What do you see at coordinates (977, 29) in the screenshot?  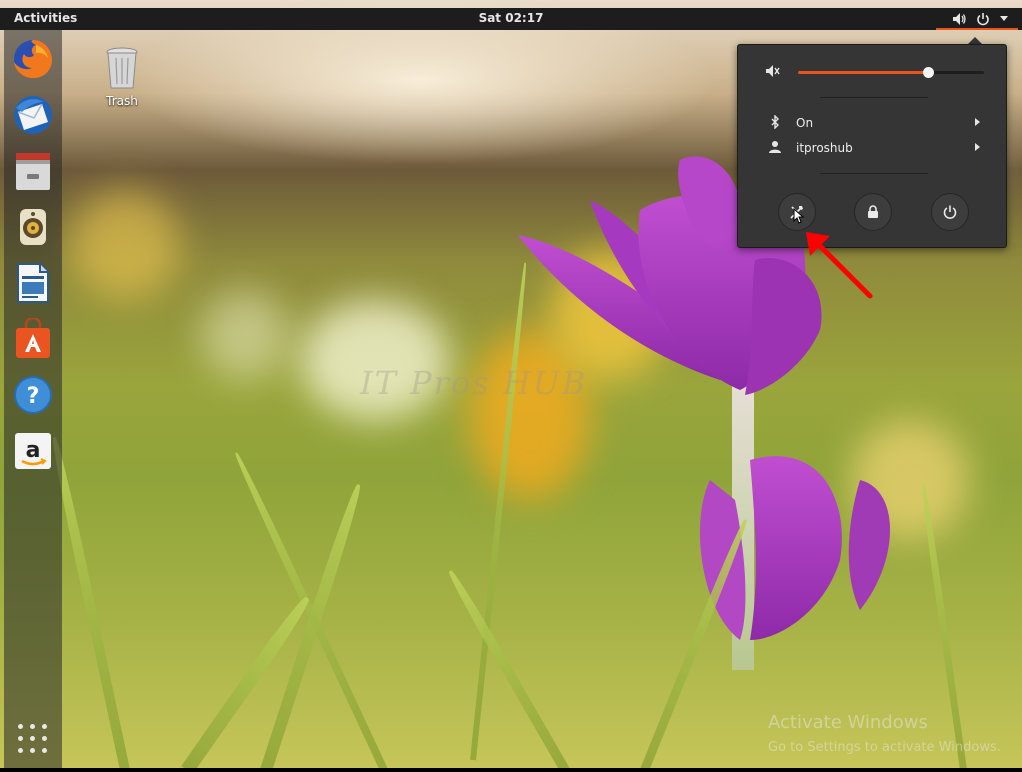 I see `indicator-active-underline` at bounding box center [977, 29].